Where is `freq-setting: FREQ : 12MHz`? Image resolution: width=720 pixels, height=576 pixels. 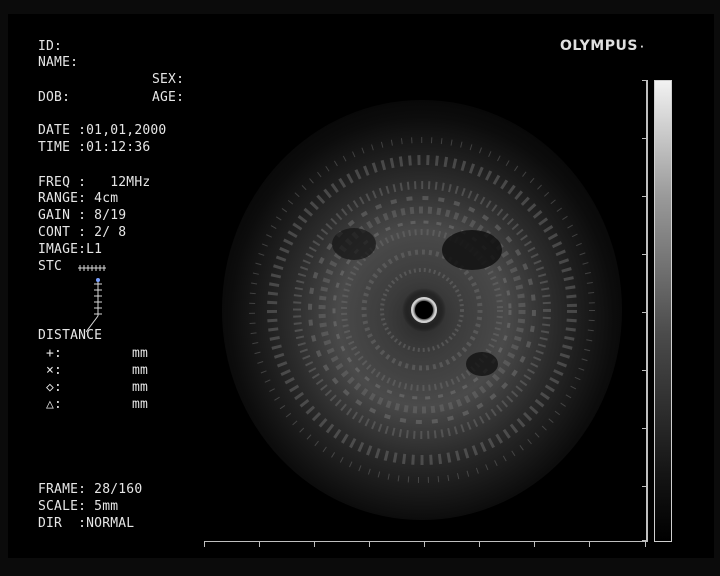
freq-setting: FREQ : 12MHz is located at coordinates (94, 182).